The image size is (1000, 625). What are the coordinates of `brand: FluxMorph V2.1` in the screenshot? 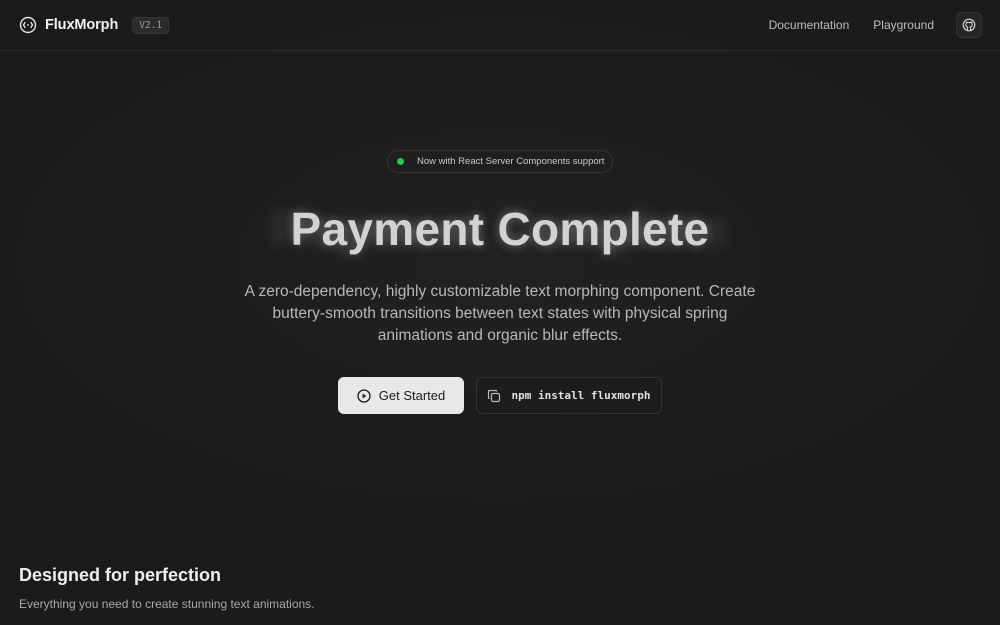 It's located at (94, 25).